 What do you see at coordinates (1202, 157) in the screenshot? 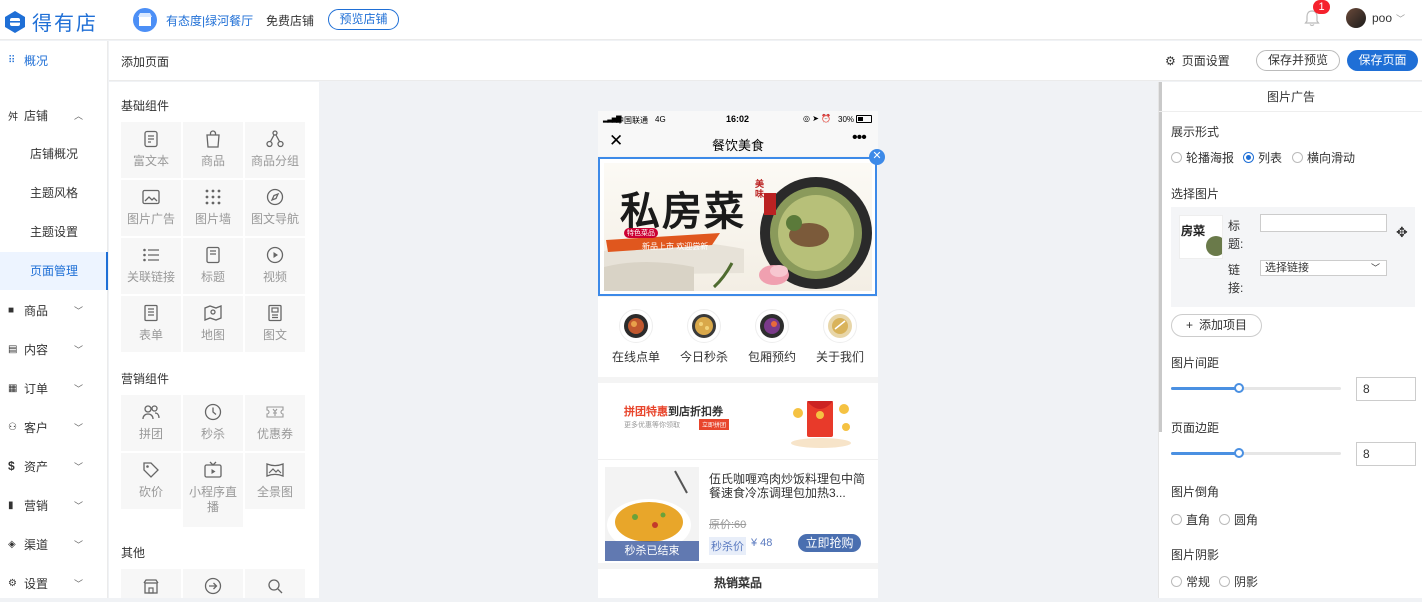
I see `radio-carousel: 轮播海报` at bounding box center [1202, 157].